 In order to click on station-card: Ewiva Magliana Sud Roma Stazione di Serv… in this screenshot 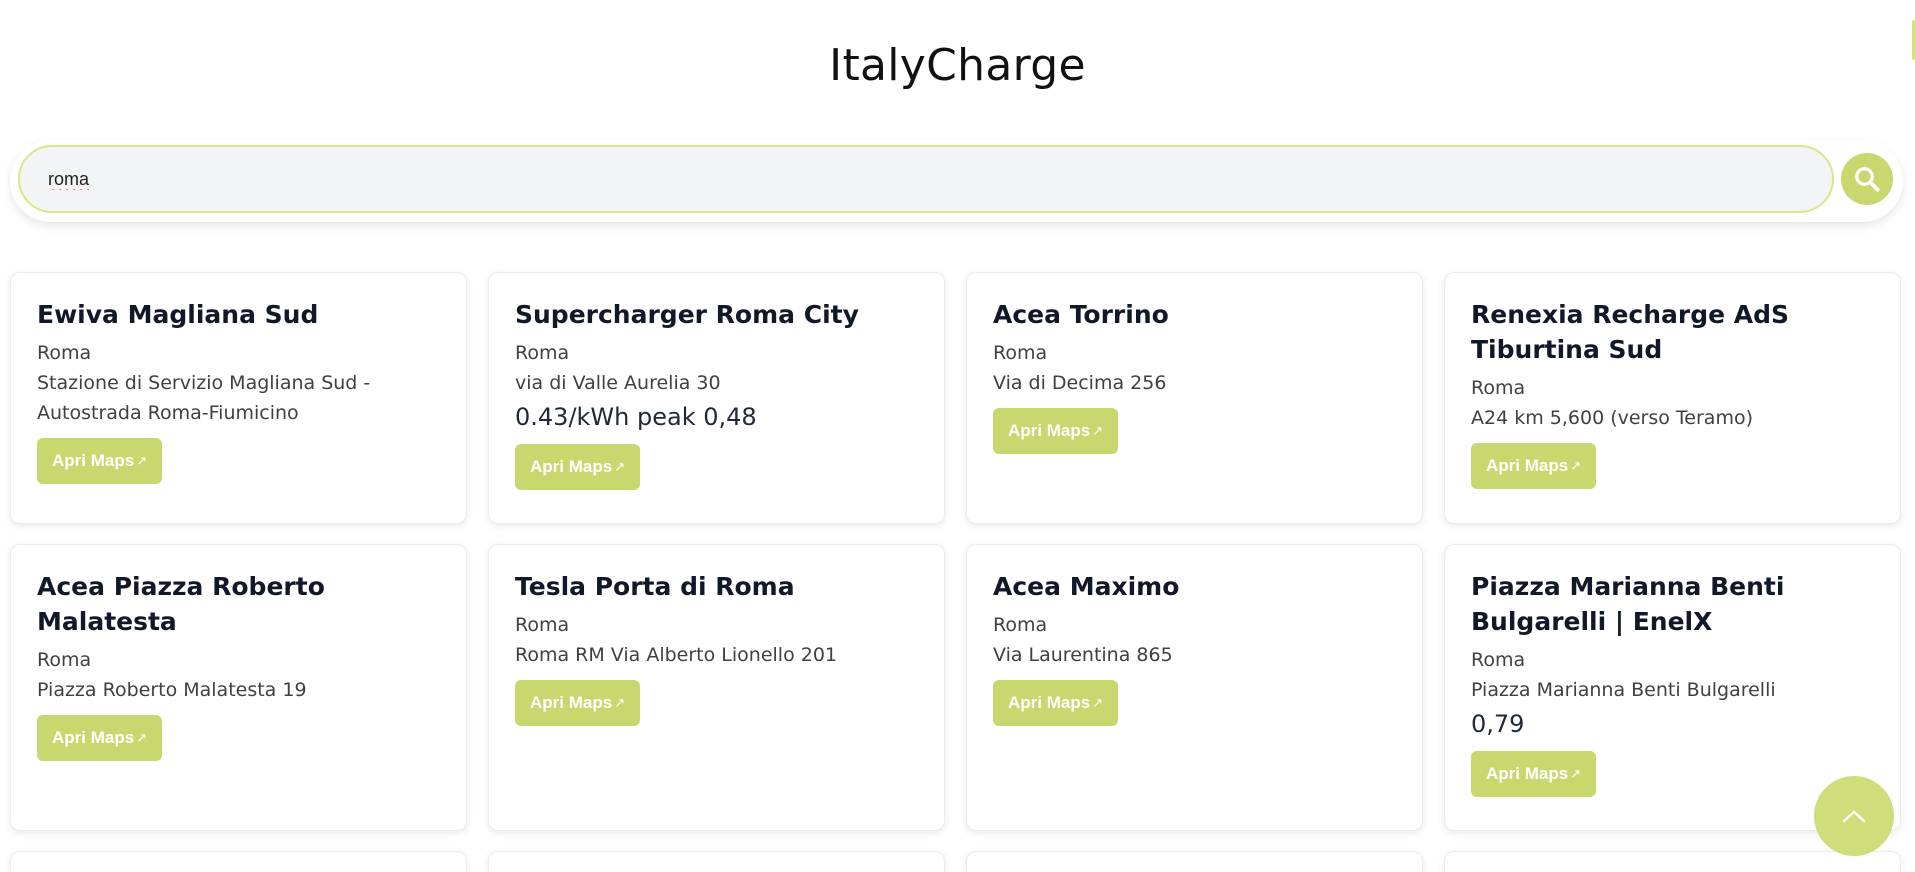, I will do `click(238, 398)`.